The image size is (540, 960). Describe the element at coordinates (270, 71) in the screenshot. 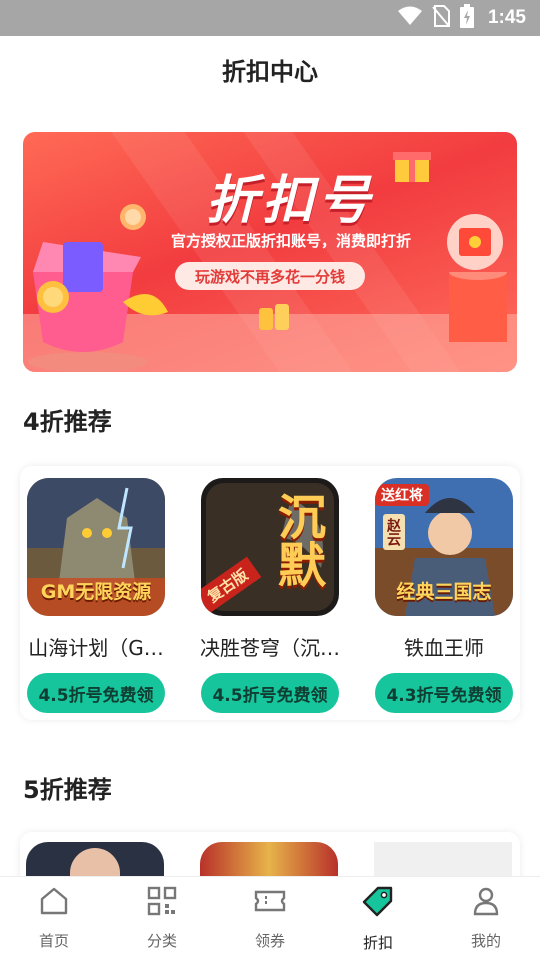

I see `page-title: 折扣中心` at that location.